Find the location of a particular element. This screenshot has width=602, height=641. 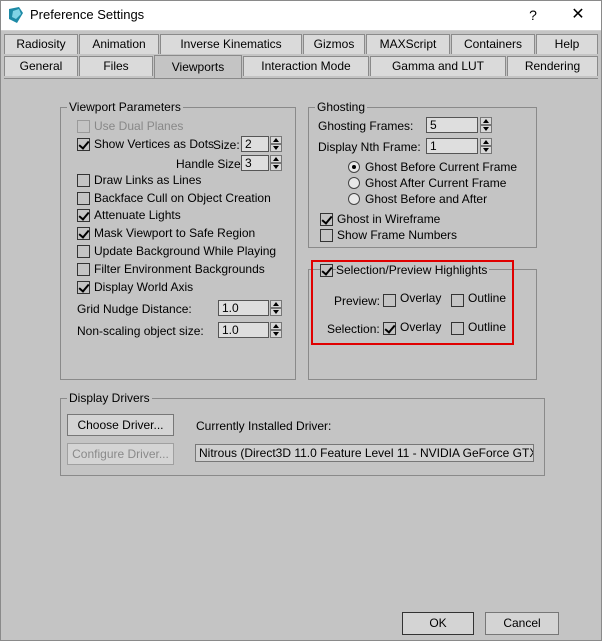

display-world-axis-label: Display World Axis is located at coordinates (144, 287).